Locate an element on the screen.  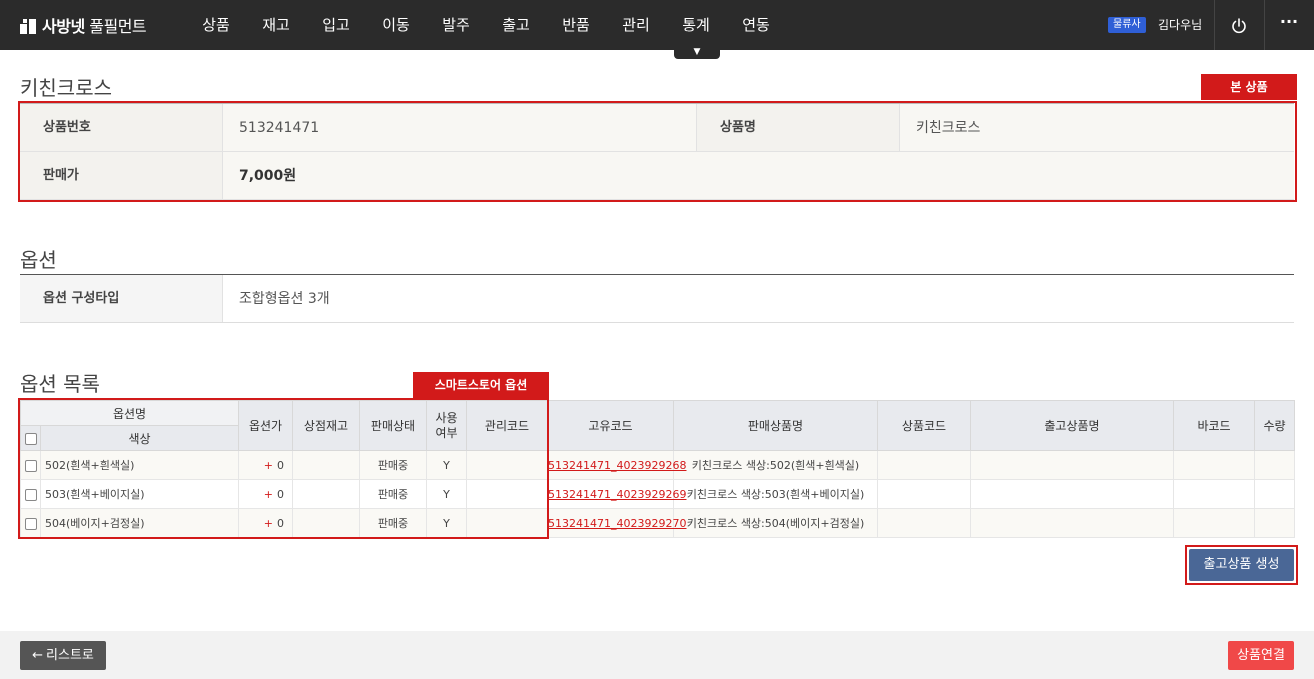
product-name-value: 키친크로스 is located at coordinates (1097, 127).